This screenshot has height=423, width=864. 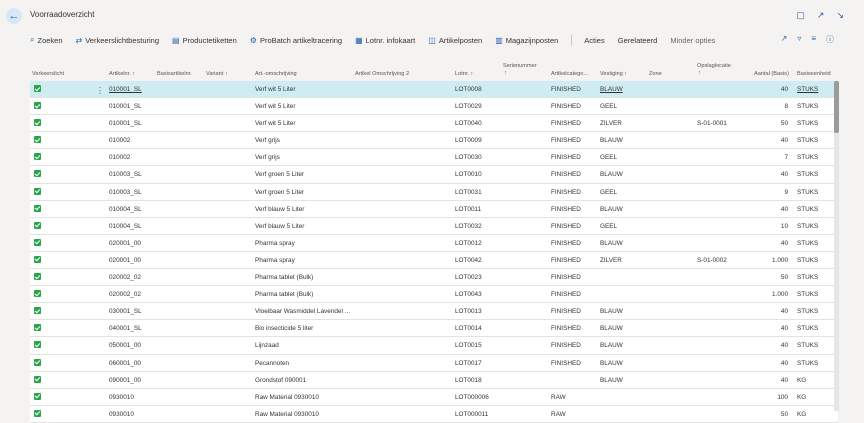 What do you see at coordinates (385, 40) in the screenshot?
I see `lot-infocard-button: ▦ Lotnr. infokaart` at bounding box center [385, 40].